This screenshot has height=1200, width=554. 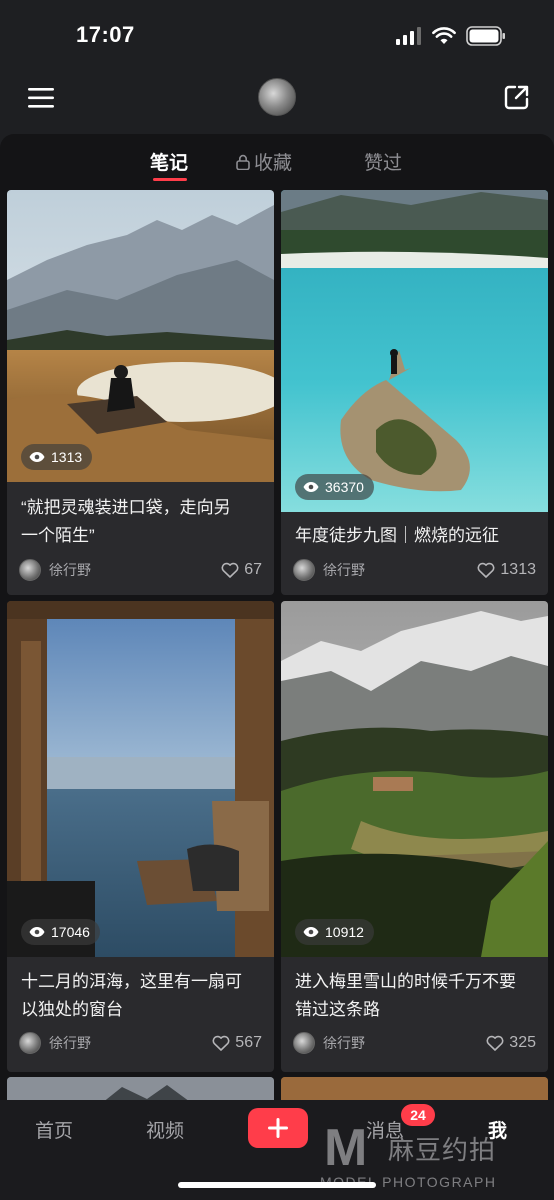 What do you see at coordinates (253, 569) in the screenshot?
I see `like-count: 67` at bounding box center [253, 569].